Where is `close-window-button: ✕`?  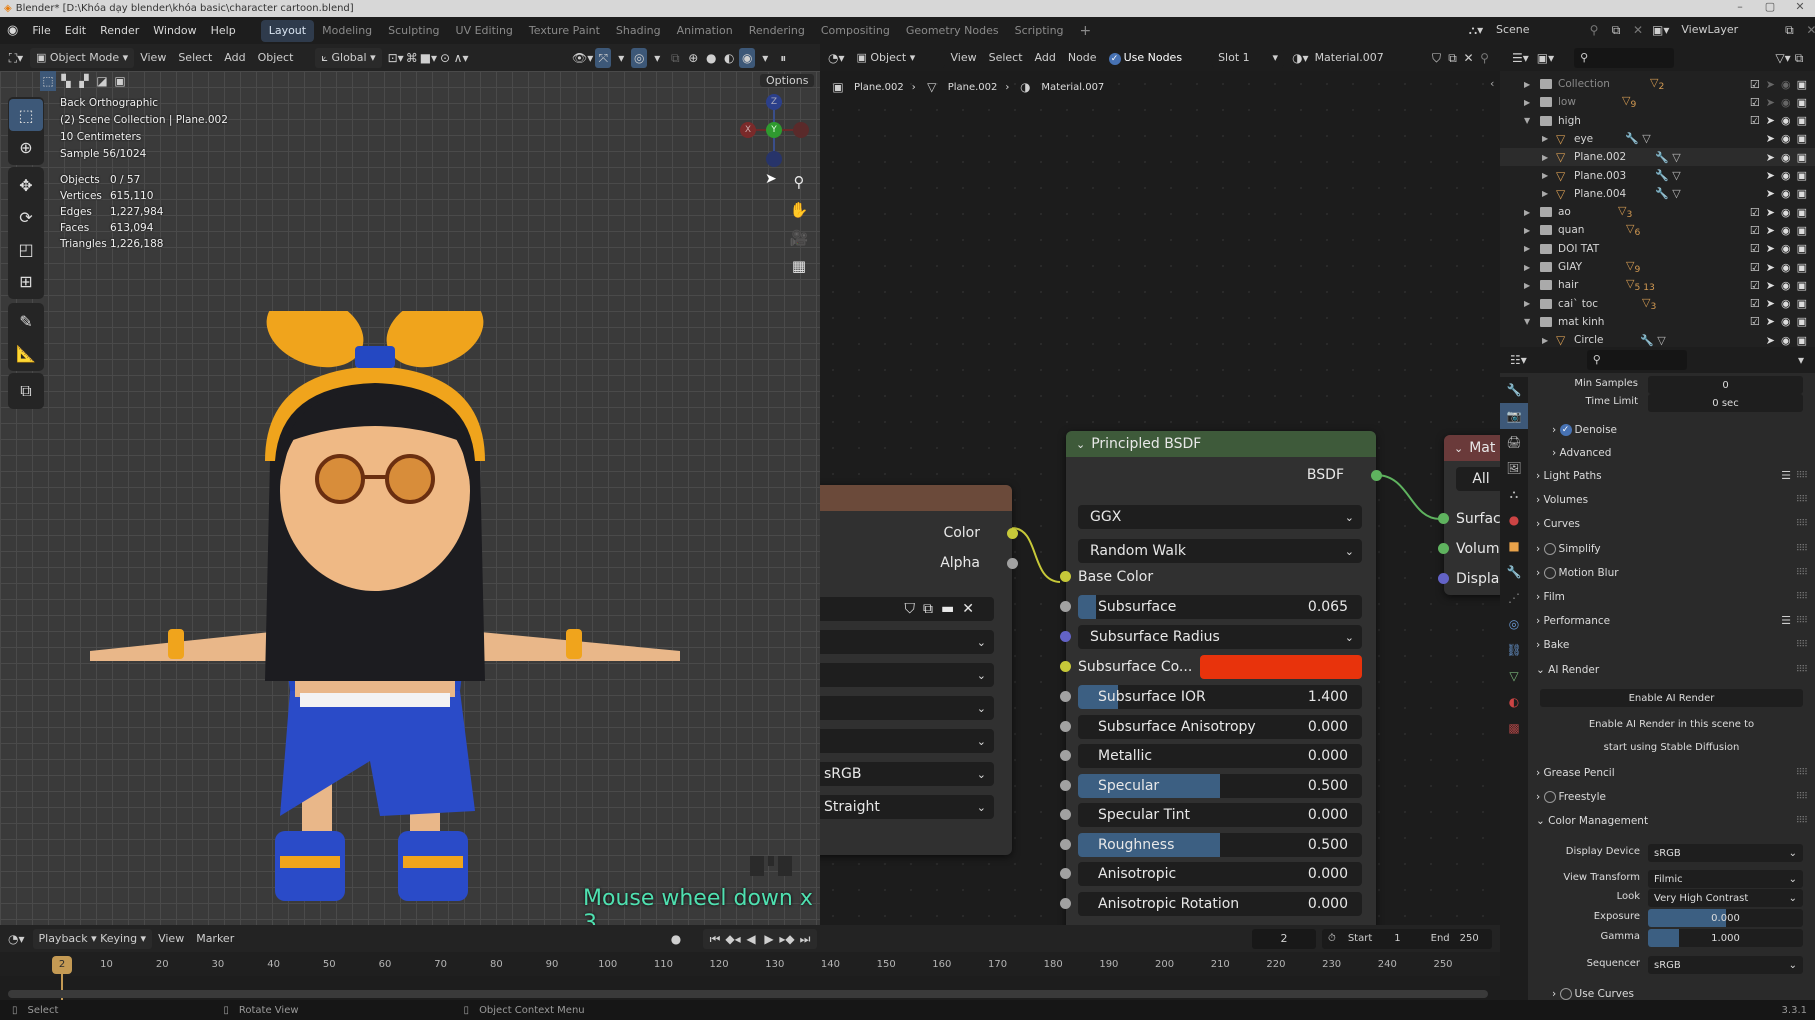 close-window-button: ✕ is located at coordinates (1800, 8).